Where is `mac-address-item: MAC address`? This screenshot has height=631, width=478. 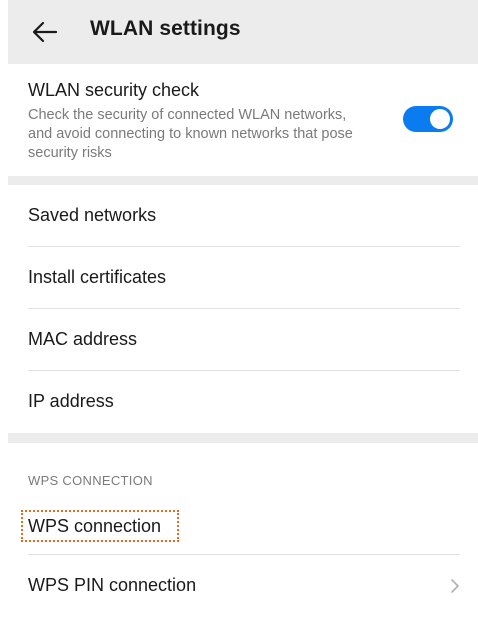 mac-address-item: MAC address is located at coordinates (243, 340).